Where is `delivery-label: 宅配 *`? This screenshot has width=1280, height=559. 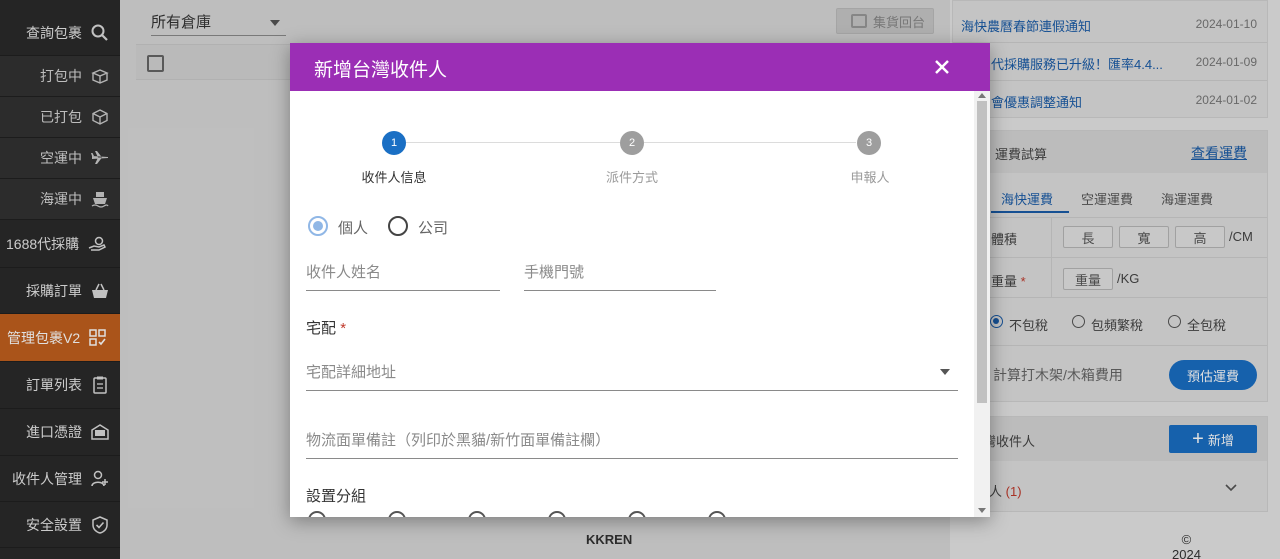 delivery-label: 宅配 * is located at coordinates (326, 328).